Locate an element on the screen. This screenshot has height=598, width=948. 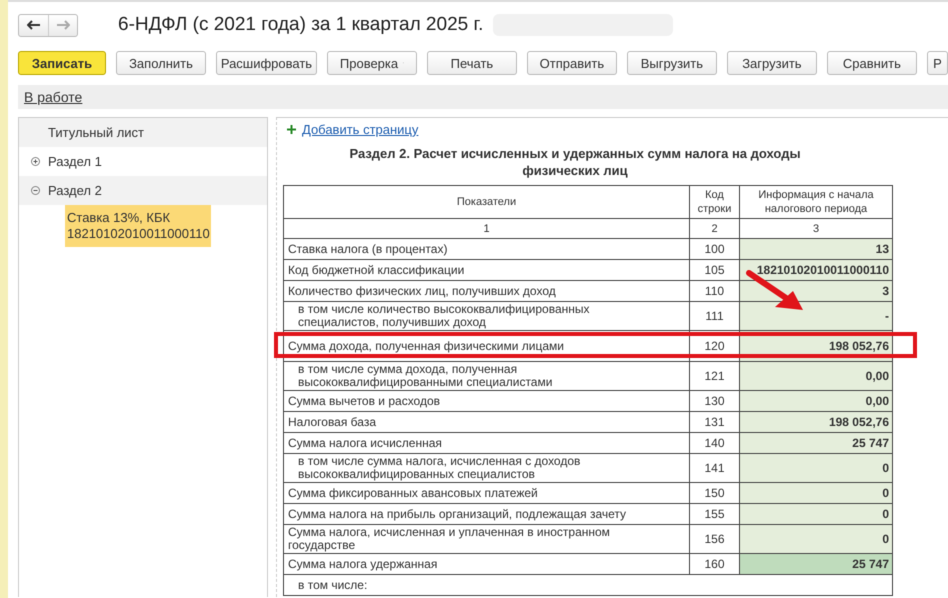
column-header: Показатели is located at coordinates (487, 202).